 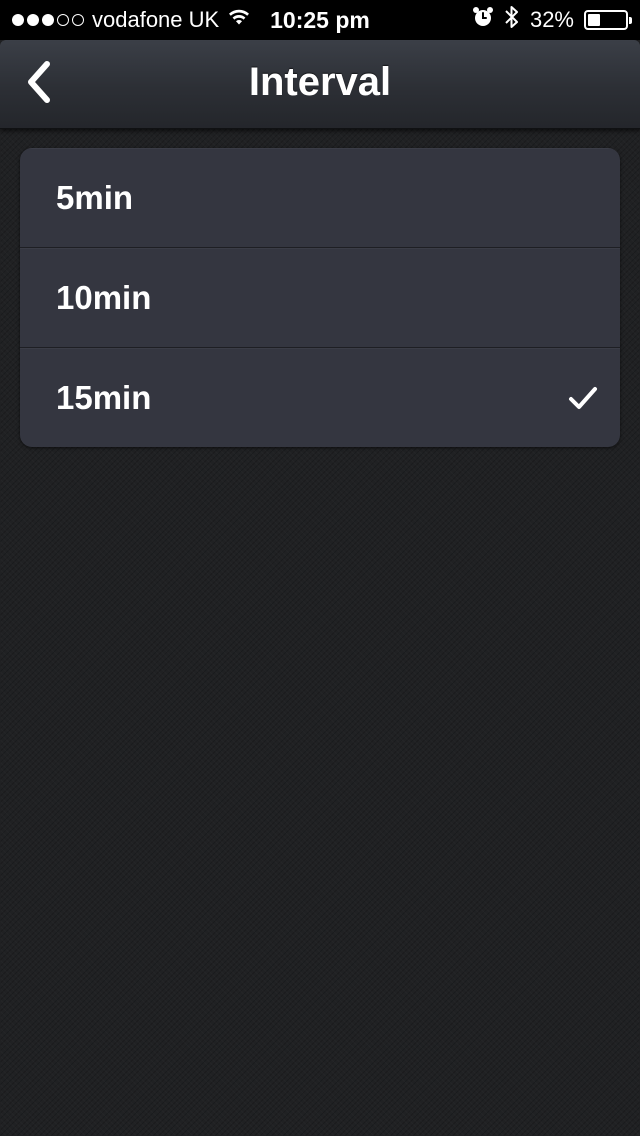 What do you see at coordinates (320, 397) in the screenshot?
I see `option-15min: 15min` at bounding box center [320, 397].